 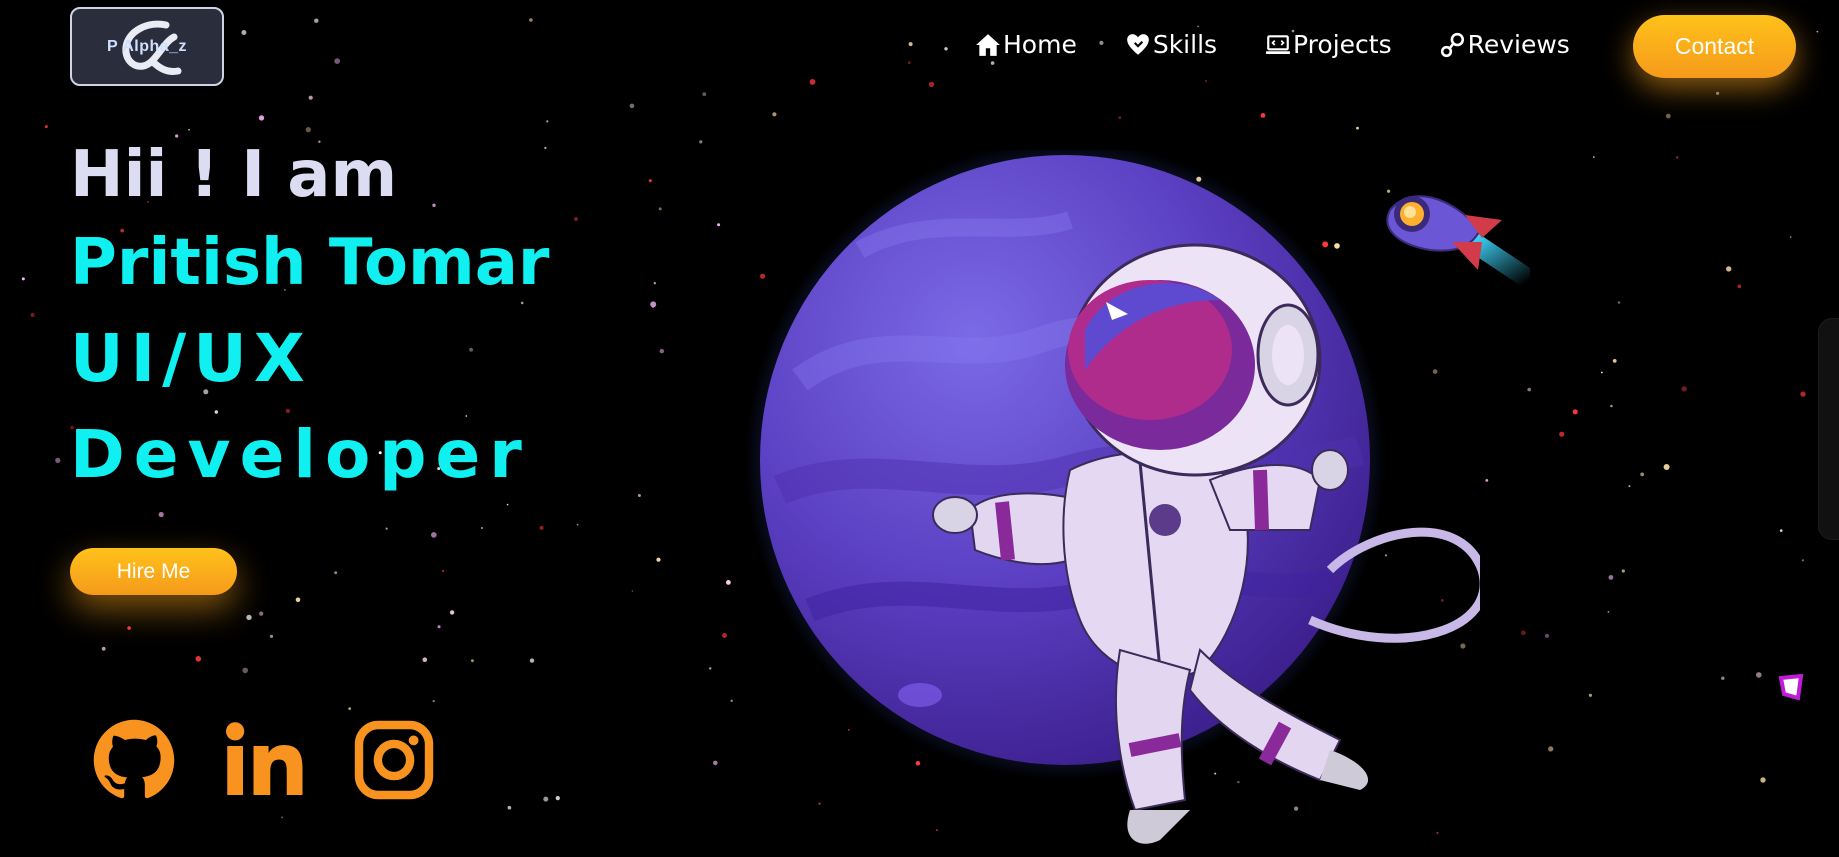 What do you see at coordinates (1505, 44) in the screenshot?
I see `nav-reviews: Reviews` at bounding box center [1505, 44].